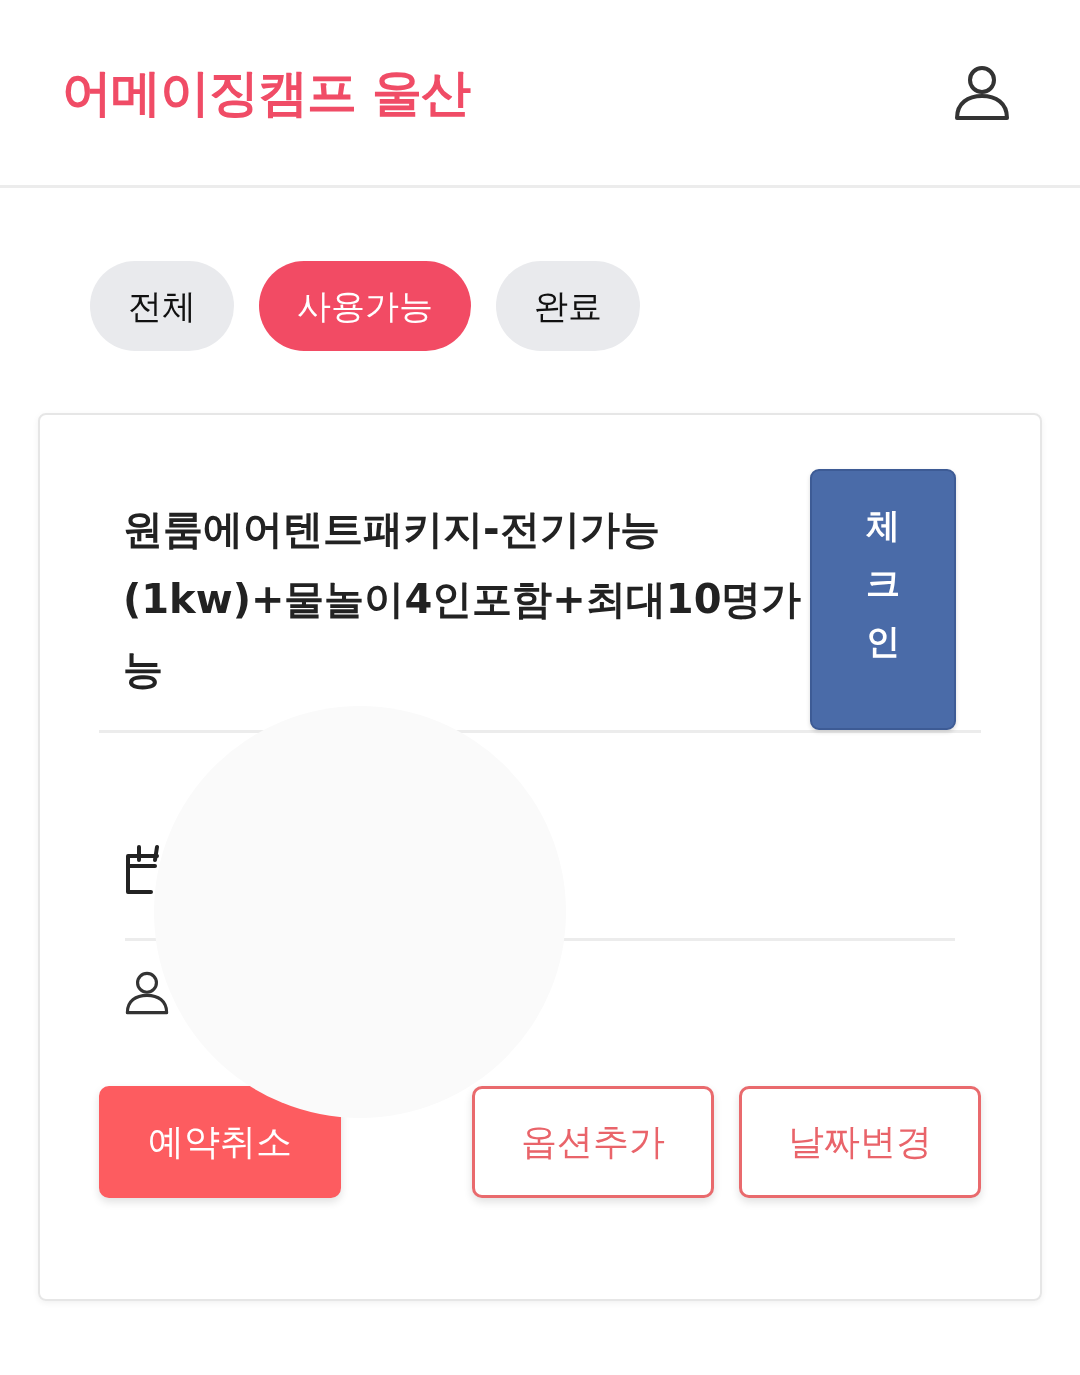  I want to click on check-in-button: 체크인, so click(883, 599).